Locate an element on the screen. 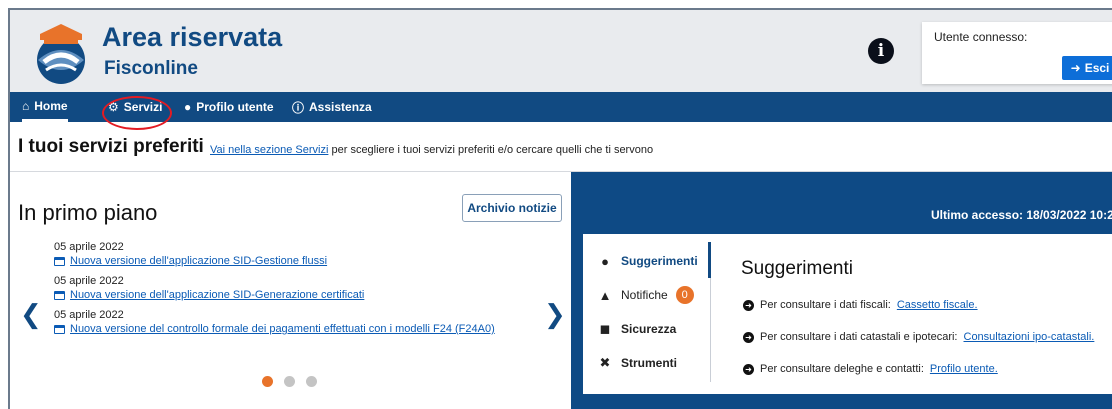 The height and width of the screenshot is (409, 1112). nav-item-label: Home is located at coordinates (51, 105).